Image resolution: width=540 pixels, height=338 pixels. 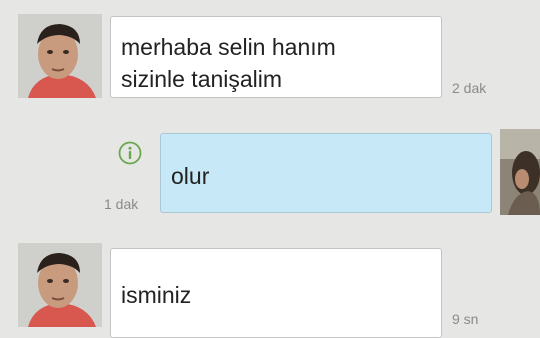 What do you see at coordinates (202, 79) in the screenshot?
I see `message-text-line: sizinle tanişalim` at bounding box center [202, 79].